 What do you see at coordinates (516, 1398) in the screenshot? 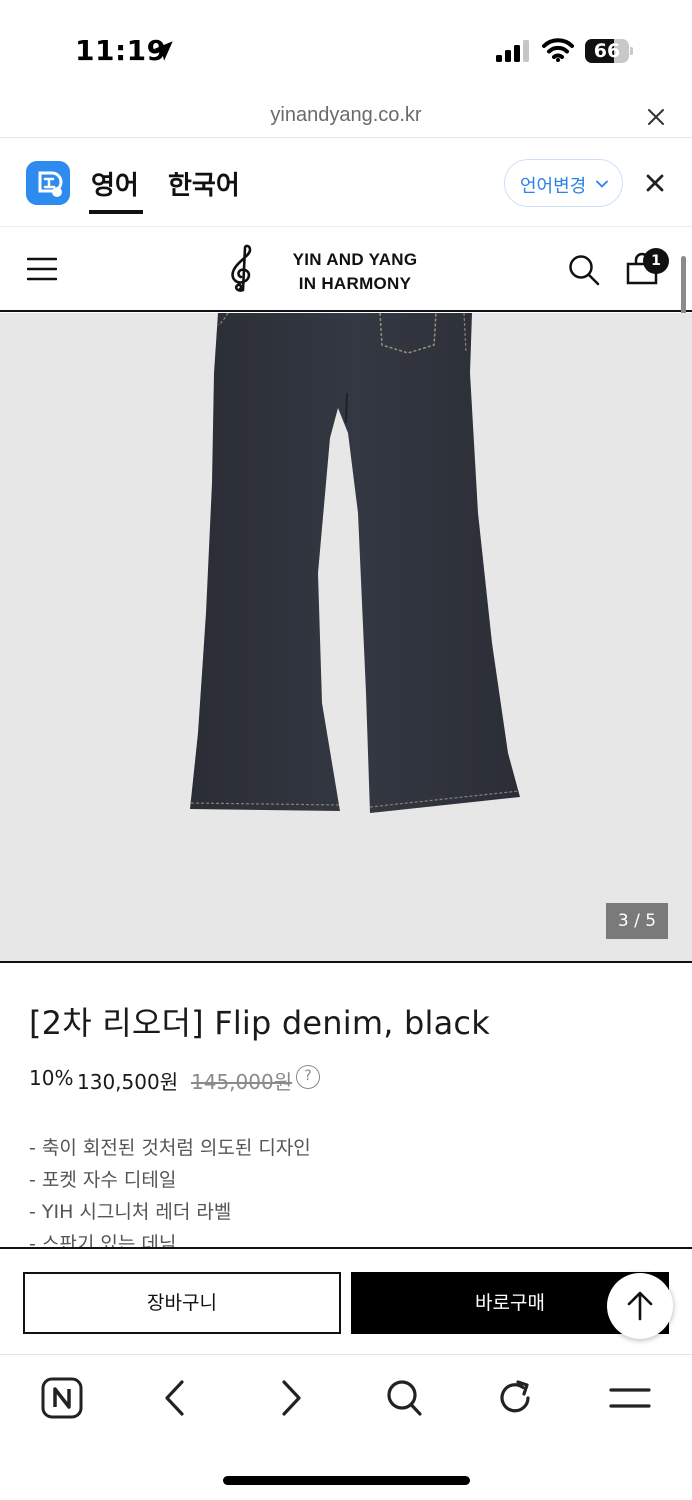
I see `refresh-icon` at bounding box center [516, 1398].